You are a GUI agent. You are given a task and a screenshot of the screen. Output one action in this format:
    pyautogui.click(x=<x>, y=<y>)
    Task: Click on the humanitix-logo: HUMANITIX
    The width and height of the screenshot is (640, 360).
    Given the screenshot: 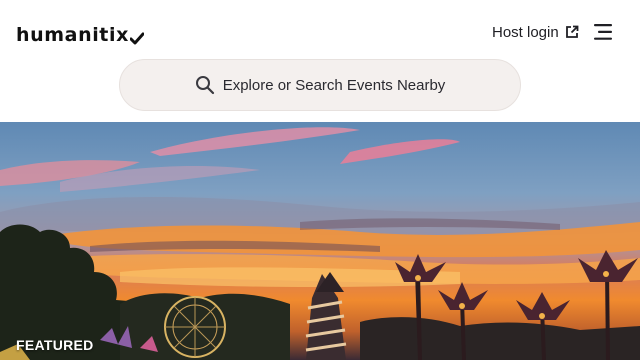 What is the action you would take?
    pyautogui.click(x=80, y=35)
    